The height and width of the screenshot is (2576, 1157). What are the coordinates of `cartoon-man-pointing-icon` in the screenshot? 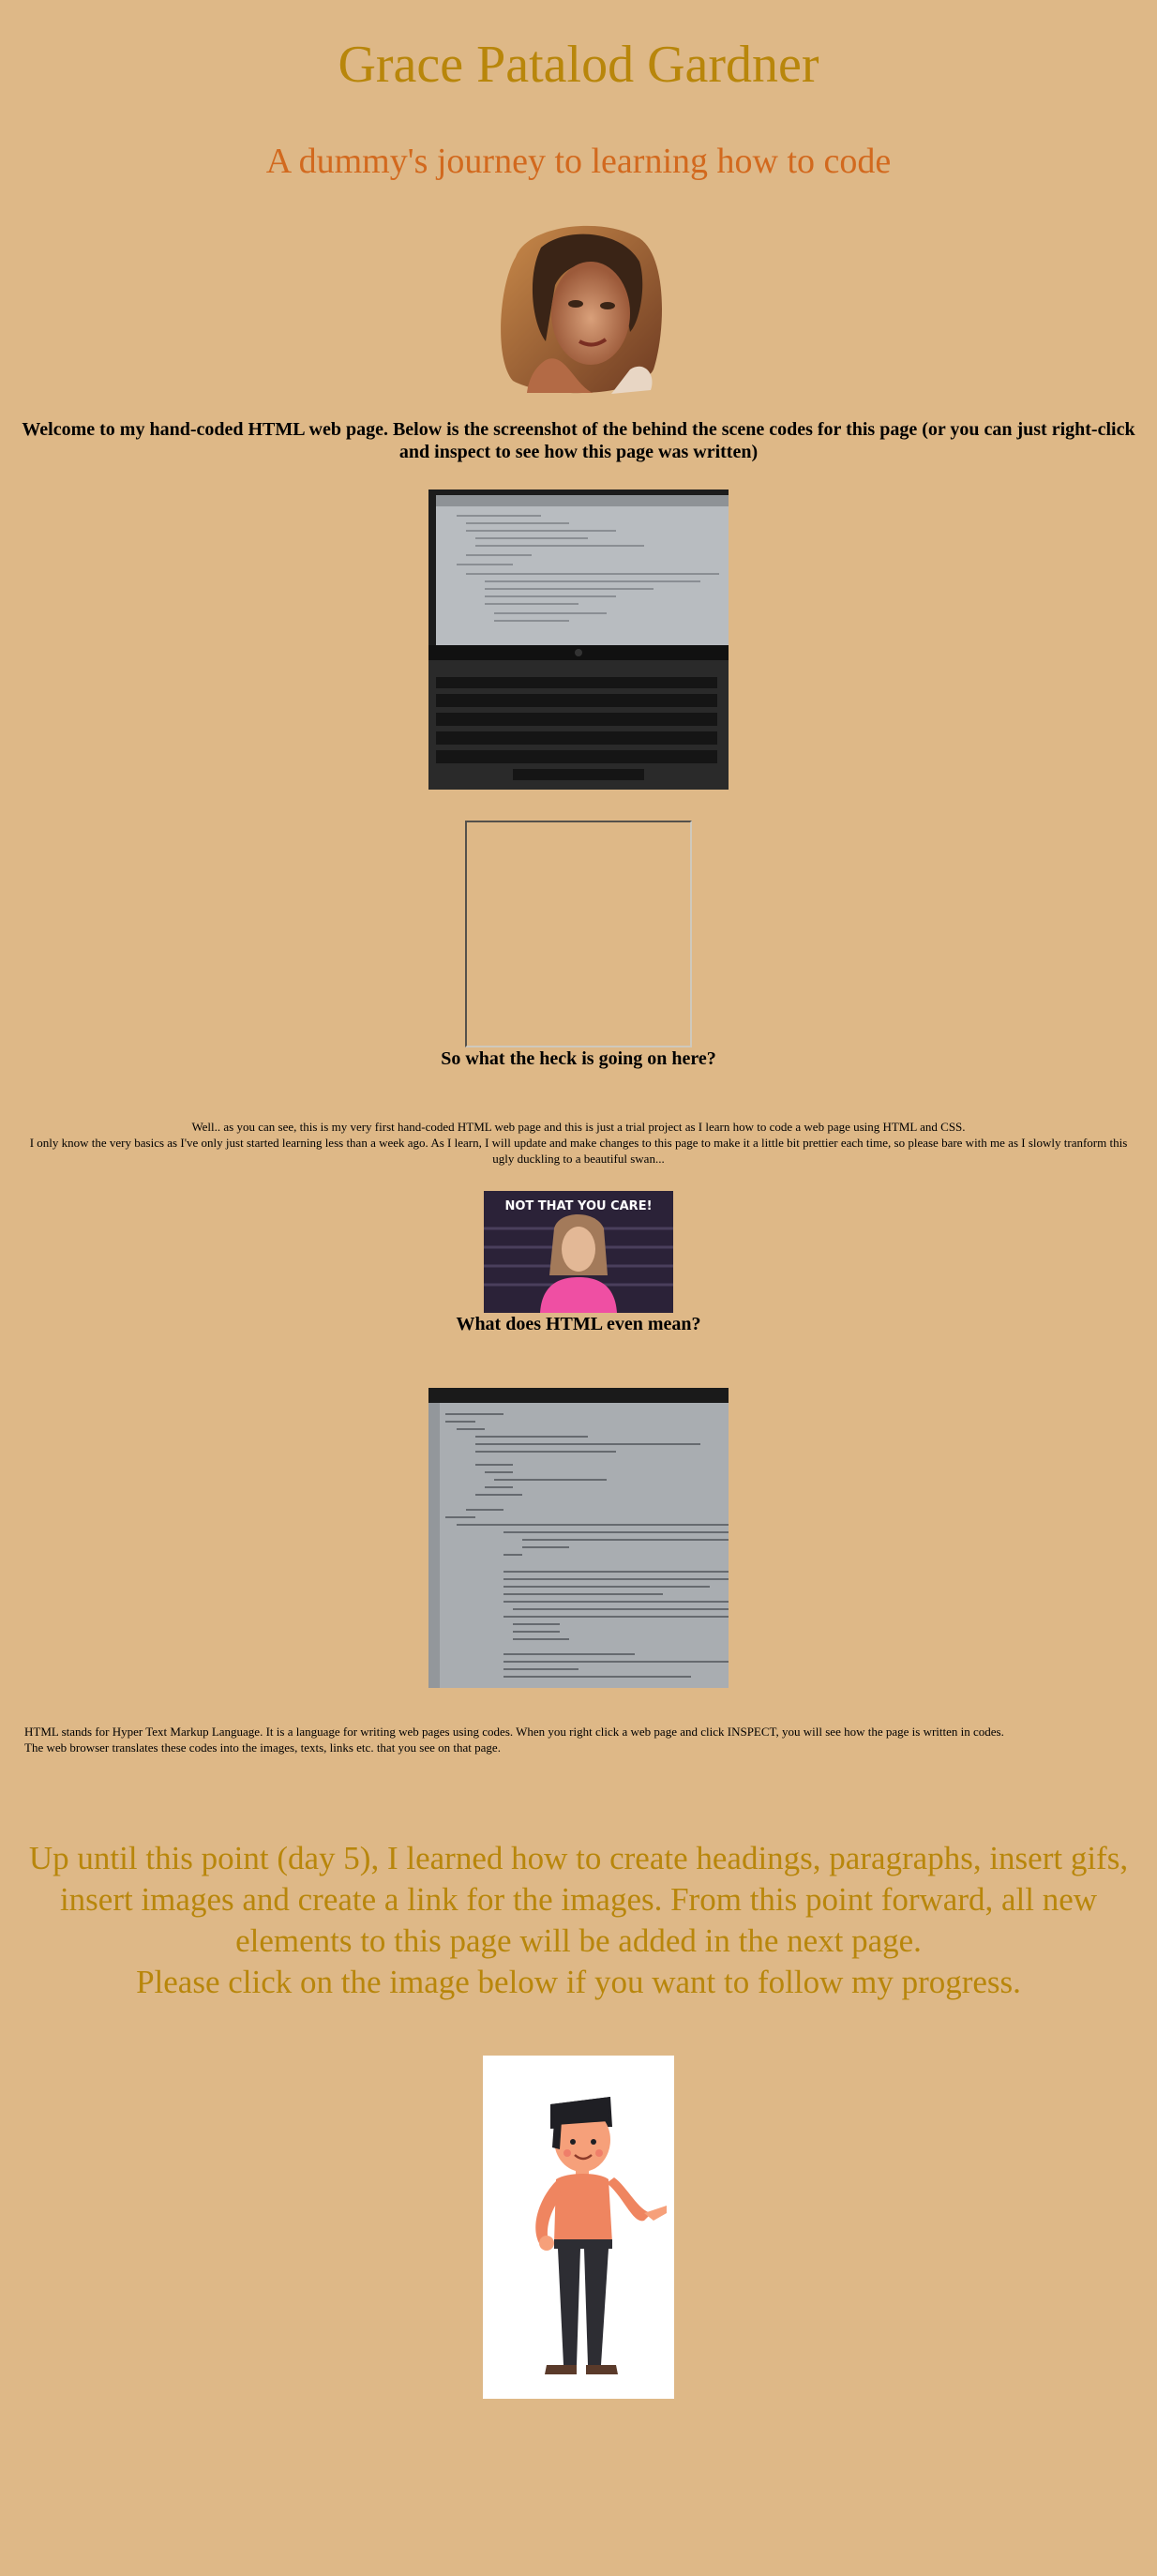 It's located at (578, 2227).